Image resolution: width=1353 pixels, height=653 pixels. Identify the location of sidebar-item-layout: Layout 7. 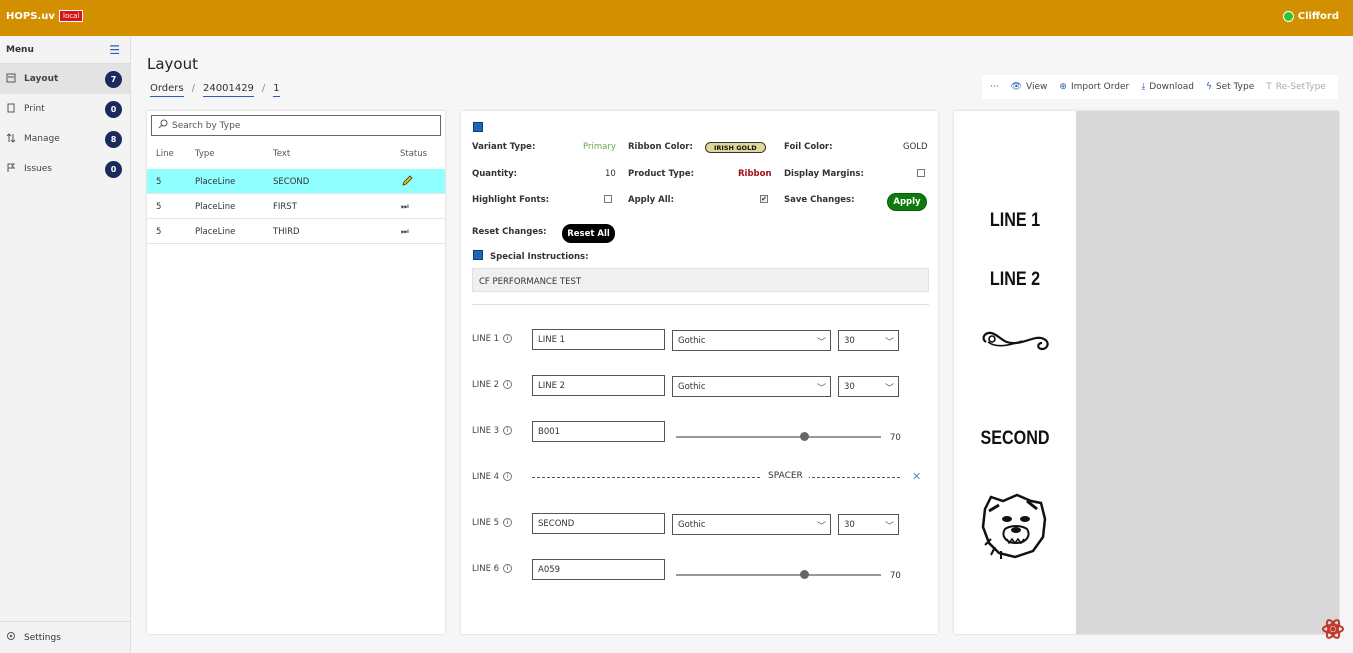
(65, 79).